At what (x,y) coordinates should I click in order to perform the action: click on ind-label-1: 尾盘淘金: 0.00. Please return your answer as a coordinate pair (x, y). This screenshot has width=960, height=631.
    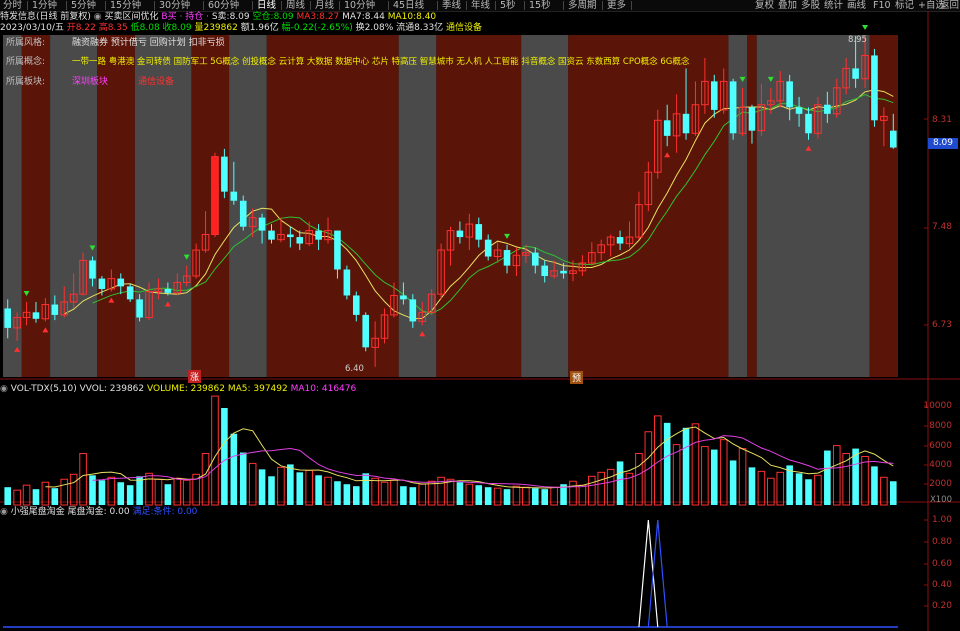
    Looking at the image, I should click on (98, 512).